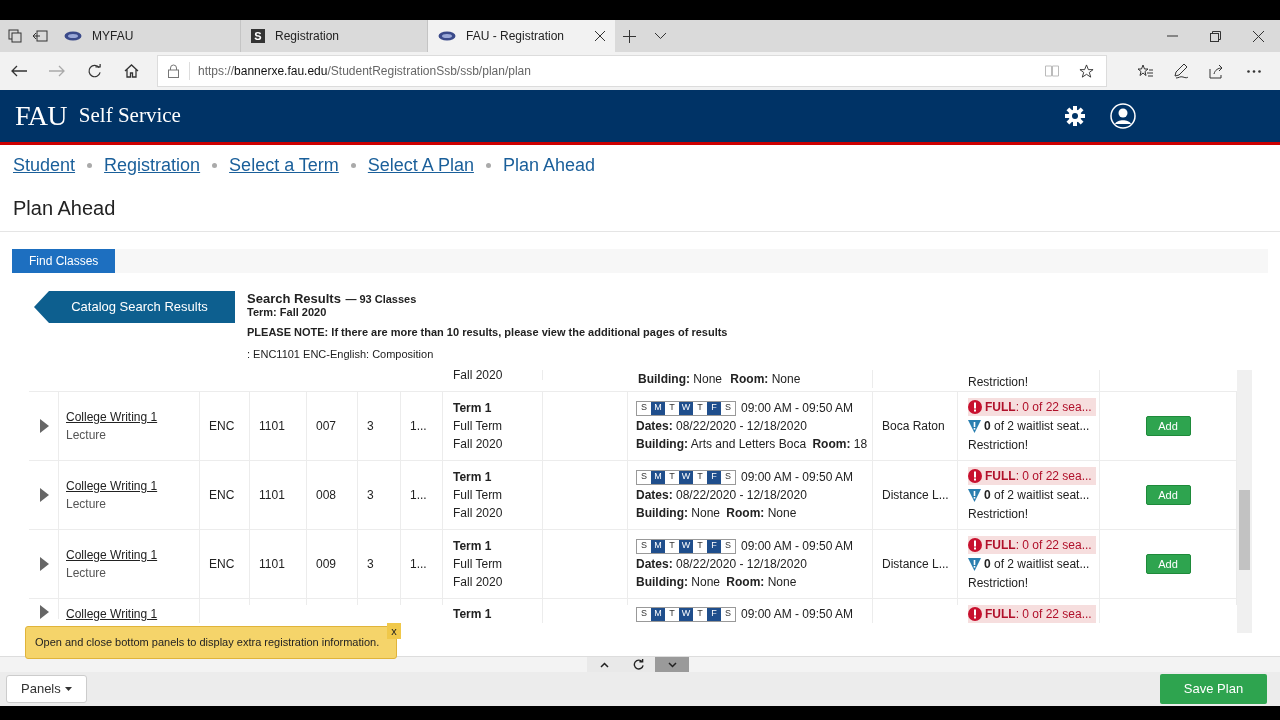 The image size is (1280, 720). I want to click on find-classes-tab: Find Classes, so click(64, 261).